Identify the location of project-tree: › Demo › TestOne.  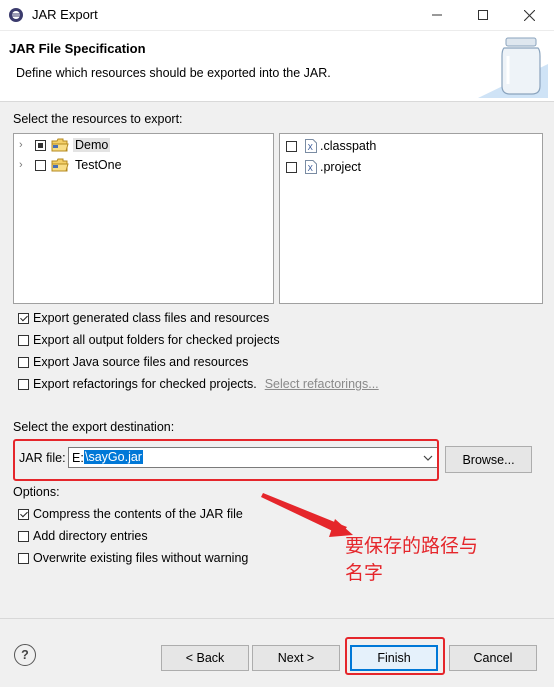
(143, 218).